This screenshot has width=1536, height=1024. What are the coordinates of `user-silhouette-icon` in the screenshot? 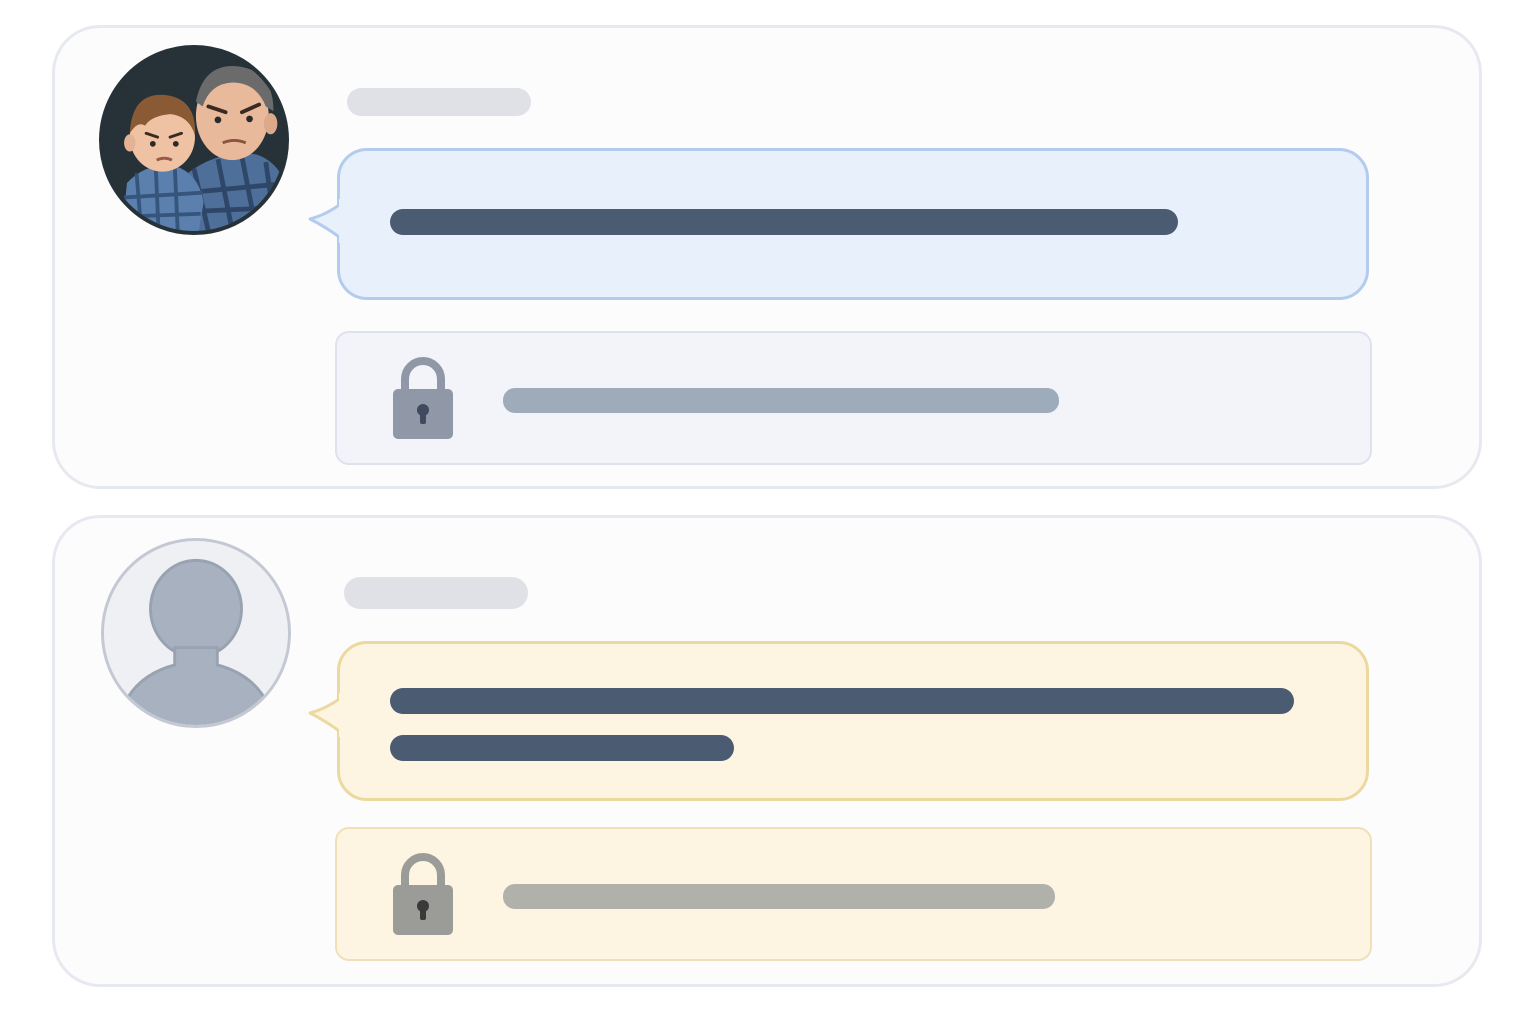 It's located at (196, 633).